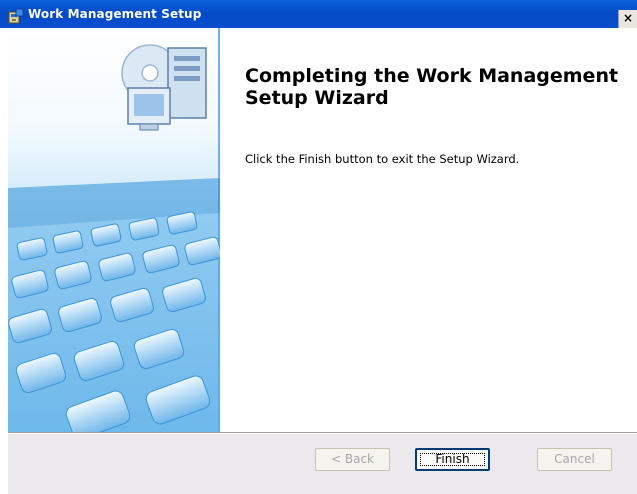 This screenshot has height=494, width=637. What do you see at coordinates (318, 14) in the screenshot?
I see `title-bar: Work Management Setup ×` at bounding box center [318, 14].